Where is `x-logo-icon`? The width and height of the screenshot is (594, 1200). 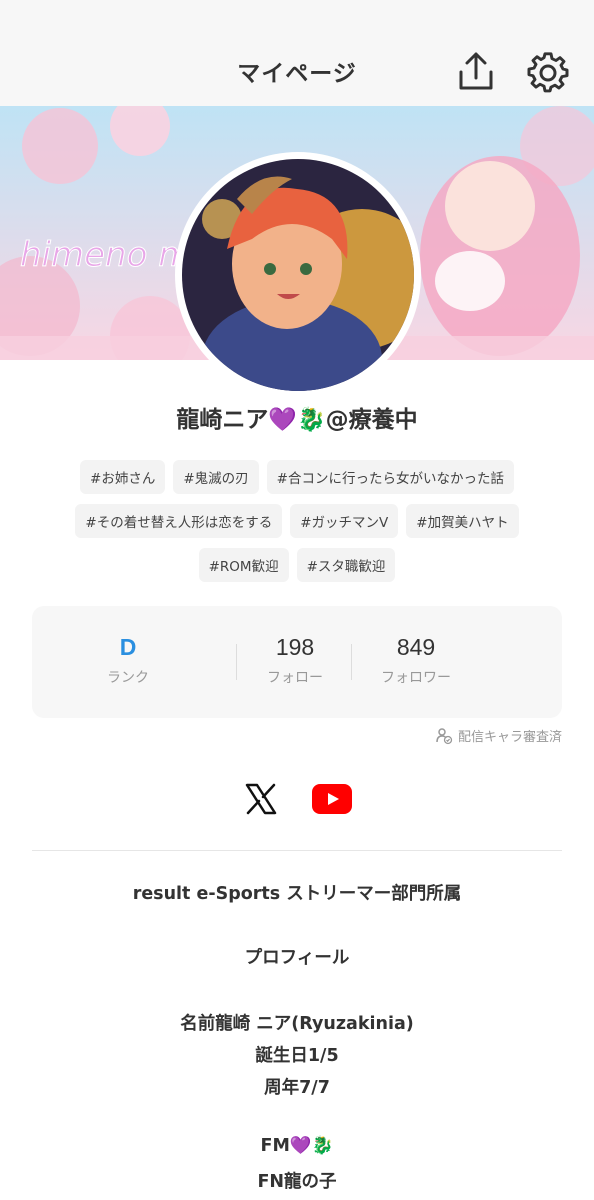
x-logo-icon is located at coordinates (261, 799).